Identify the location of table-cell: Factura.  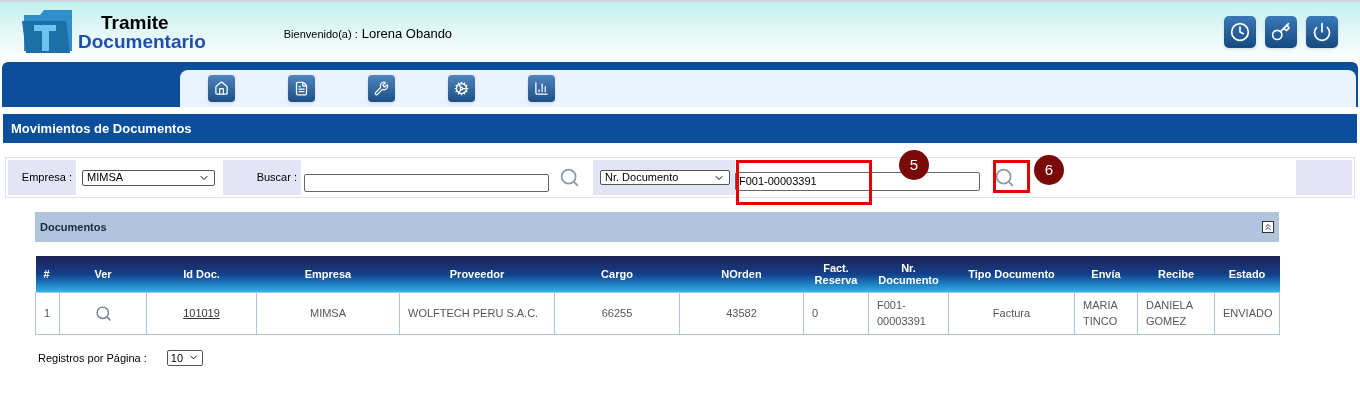
(1011, 312).